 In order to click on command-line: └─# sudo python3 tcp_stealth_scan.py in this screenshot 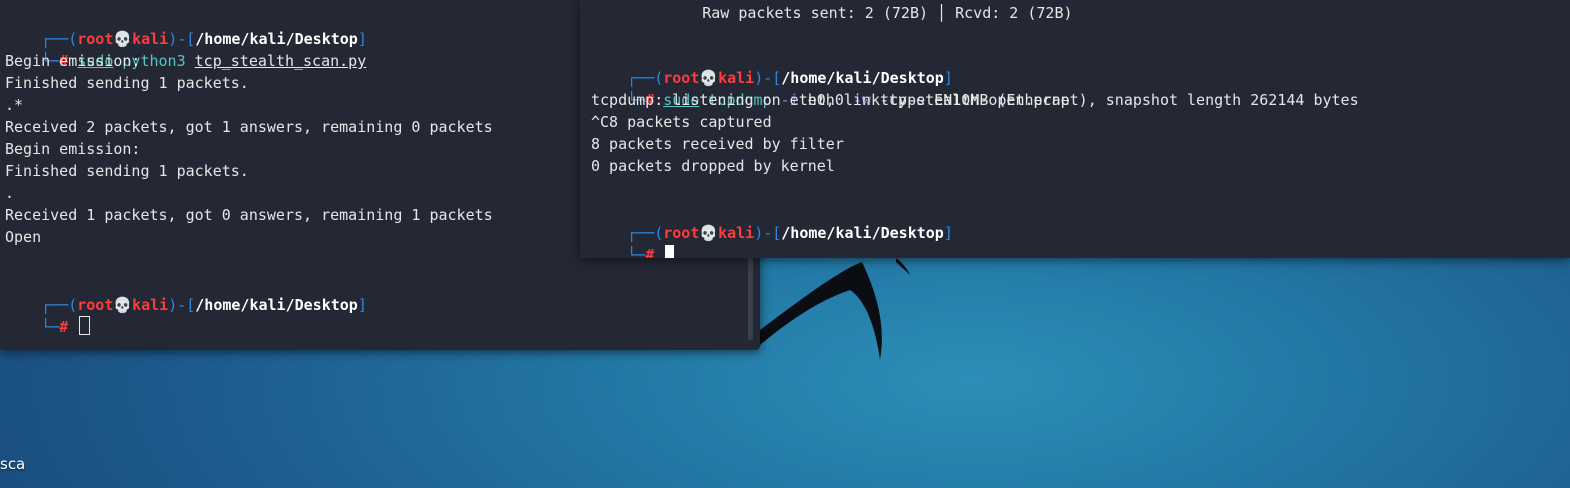, I will do `click(204, 61)`.